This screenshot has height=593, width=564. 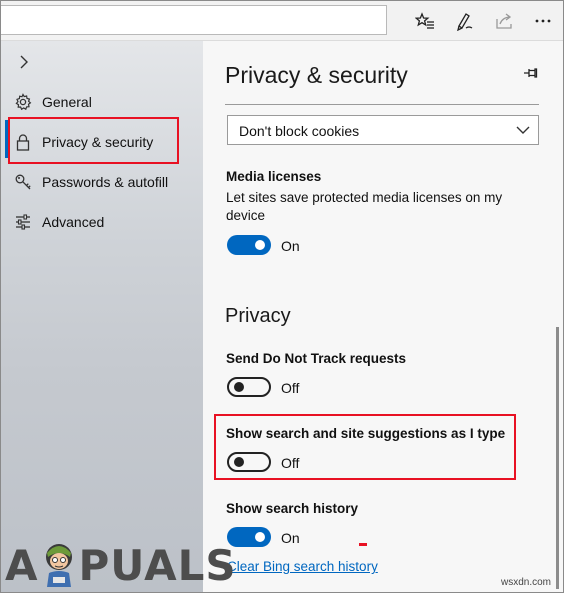 I want to click on favorites-icon, so click(x=425, y=21).